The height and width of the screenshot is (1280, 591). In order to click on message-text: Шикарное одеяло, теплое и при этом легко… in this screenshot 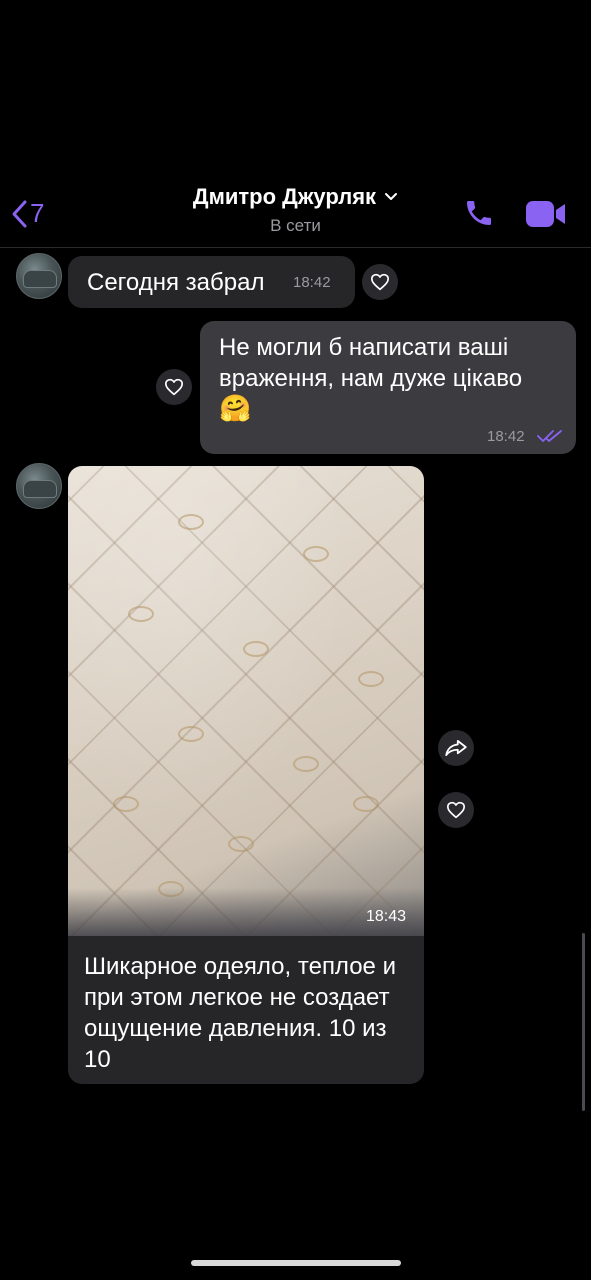, I will do `click(240, 1013)`.